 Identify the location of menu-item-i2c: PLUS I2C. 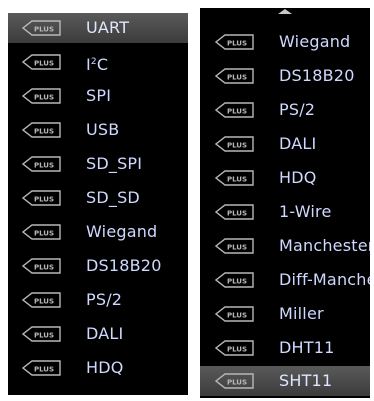
(98, 62).